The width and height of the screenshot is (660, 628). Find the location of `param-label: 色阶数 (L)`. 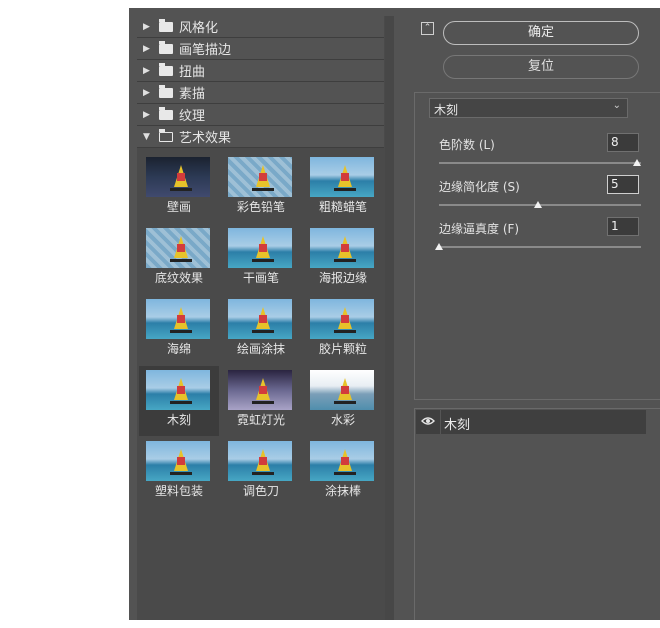

param-label: 色阶数 (L) is located at coordinates (467, 145).